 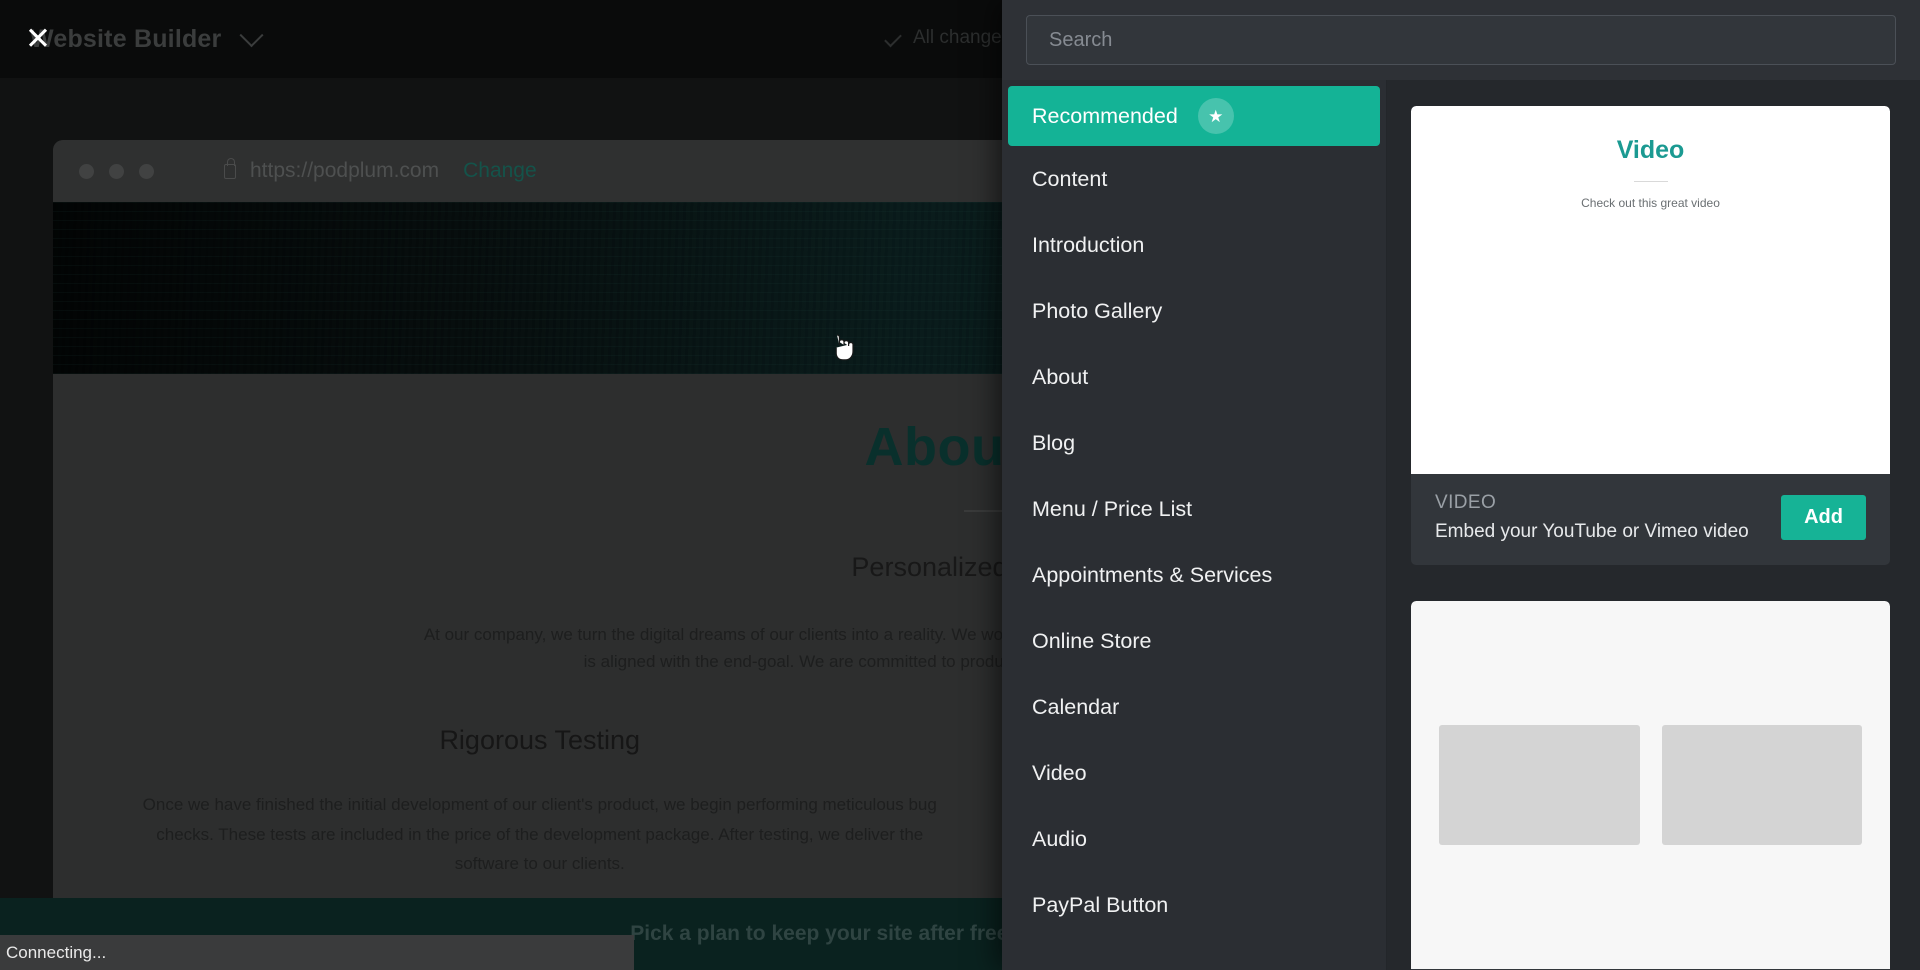 What do you see at coordinates (1076, 706) in the screenshot?
I see `category-label: Calendar` at bounding box center [1076, 706].